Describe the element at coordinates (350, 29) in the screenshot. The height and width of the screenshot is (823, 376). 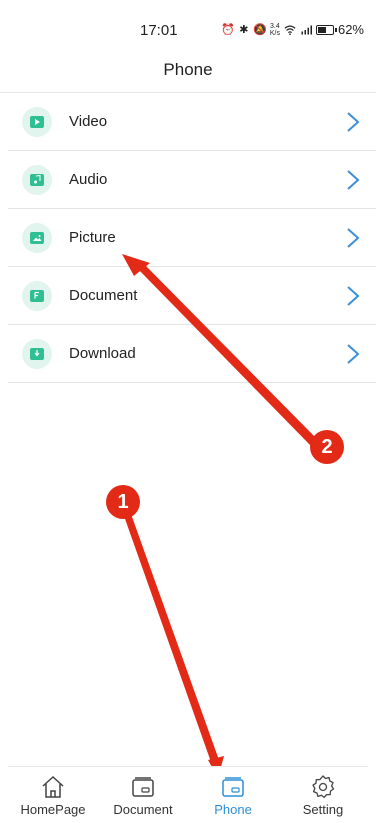
I see `battery-percent: 62%` at that location.